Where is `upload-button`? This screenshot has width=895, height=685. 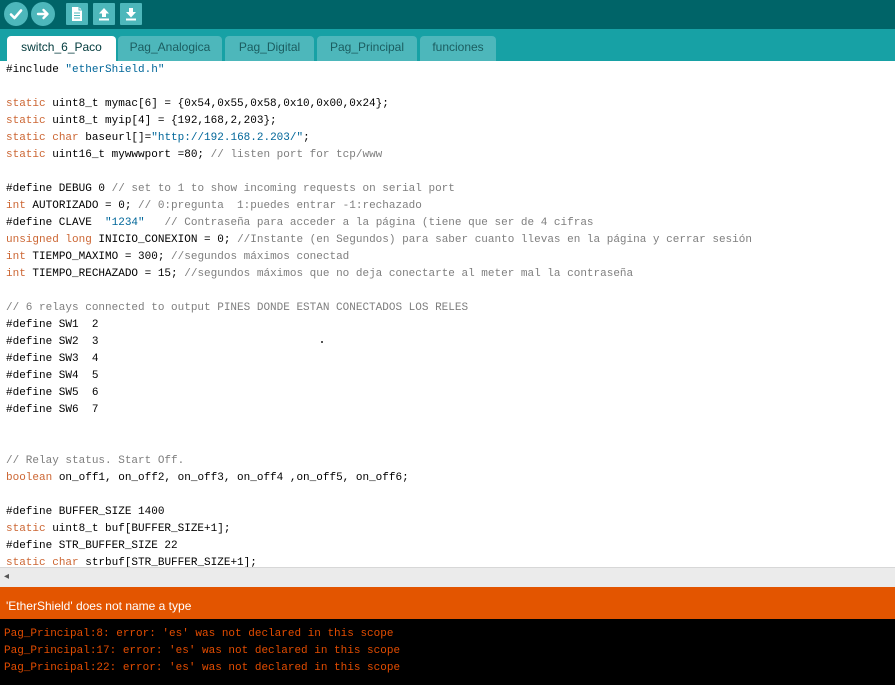 upload-button is located at coordinates (43, 14).